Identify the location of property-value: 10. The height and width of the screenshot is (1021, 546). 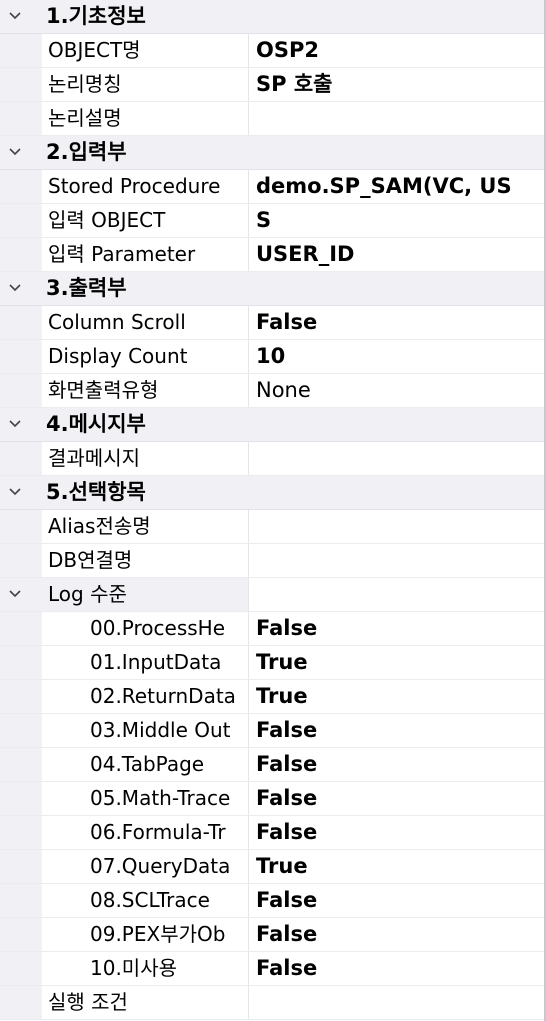
(401, 356).